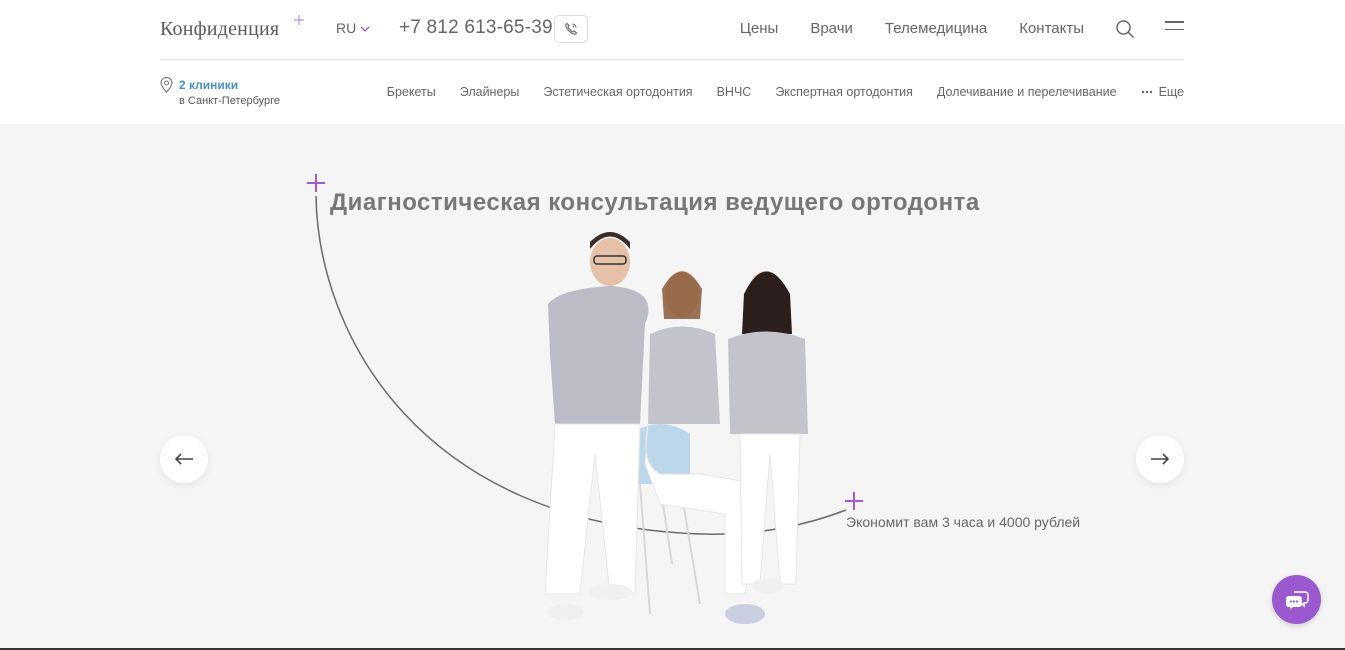 The height and width of the screenshot is (650, 1345). I want to click on hero-subtitle: Экономит вам 3 часа и 4000 рублей, so click(963, 522).